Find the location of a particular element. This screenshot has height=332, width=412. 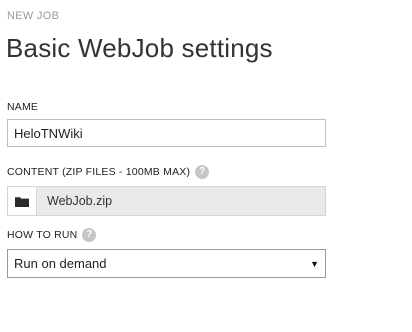

name-input is located at coordinates (166, 133).